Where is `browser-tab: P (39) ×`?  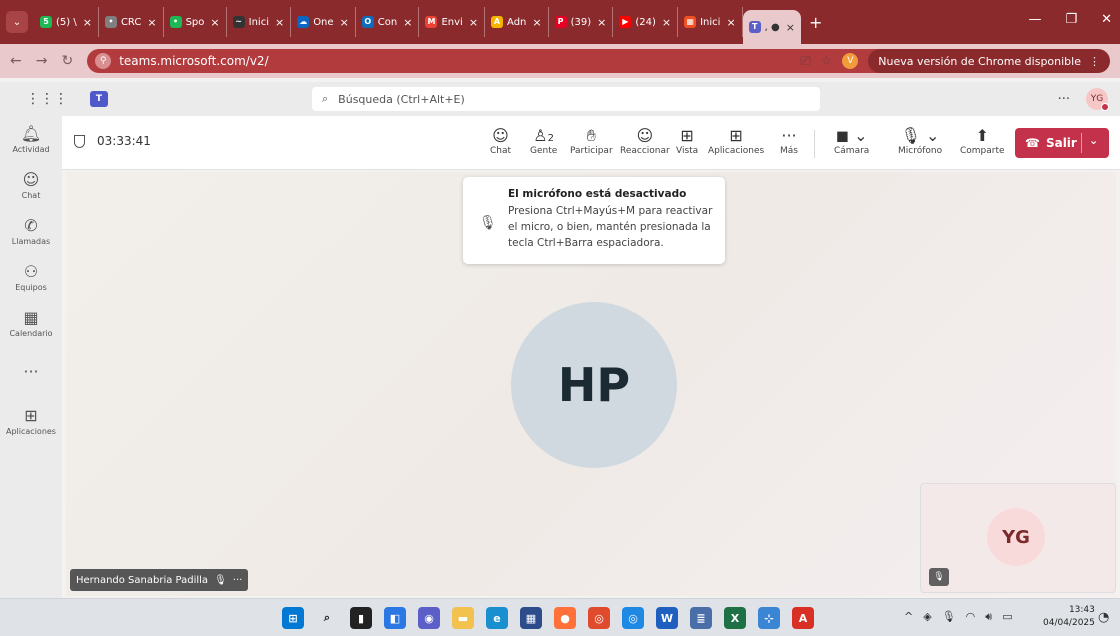
browser-tab: P (39) × is located at coordinates (581, 22).